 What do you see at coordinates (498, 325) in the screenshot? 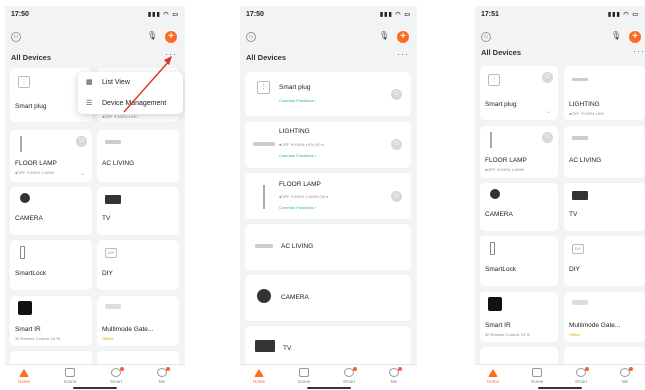
I see `device-name: Smart IR` at bounding box center [498, 325].